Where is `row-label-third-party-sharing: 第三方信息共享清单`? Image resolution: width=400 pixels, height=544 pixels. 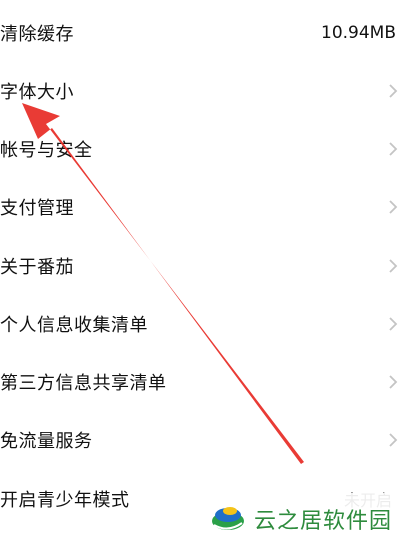 row-label-third-party-sharing: 第三方信息共享清单 is located at coordinates (83, 383).